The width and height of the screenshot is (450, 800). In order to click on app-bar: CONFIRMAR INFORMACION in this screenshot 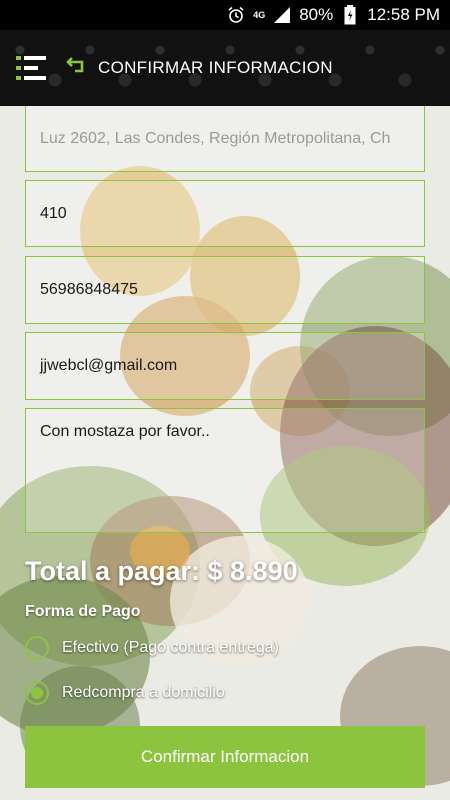, I will do `click(225, 68)`.